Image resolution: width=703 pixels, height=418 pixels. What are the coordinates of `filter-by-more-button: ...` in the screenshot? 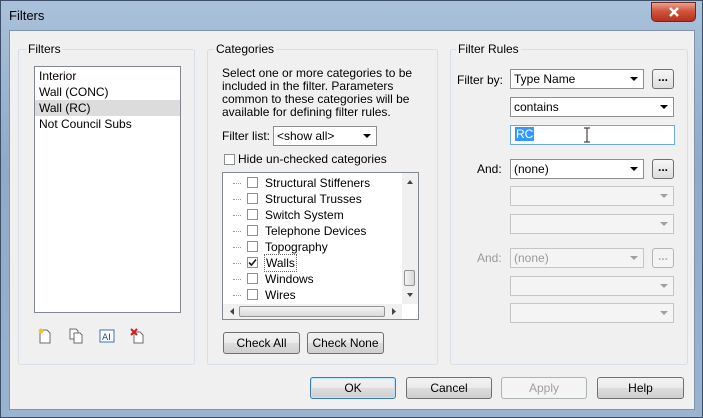 It's located at (663, 79).